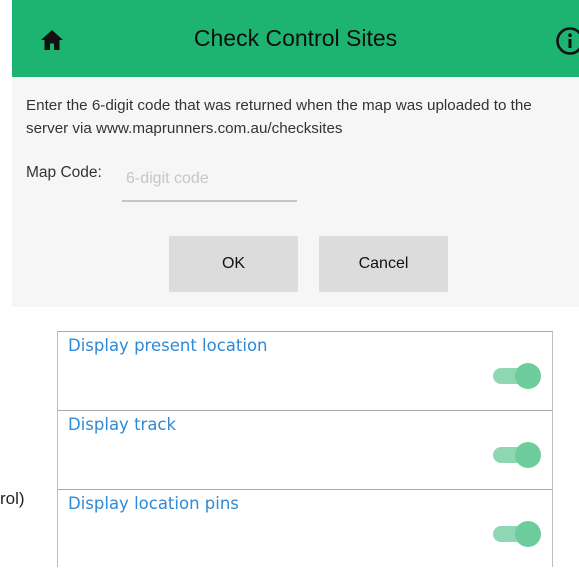  Describe the element at coordinates (383, 264) in the screenshot. I see `cancel-button: Cancel` at that location.